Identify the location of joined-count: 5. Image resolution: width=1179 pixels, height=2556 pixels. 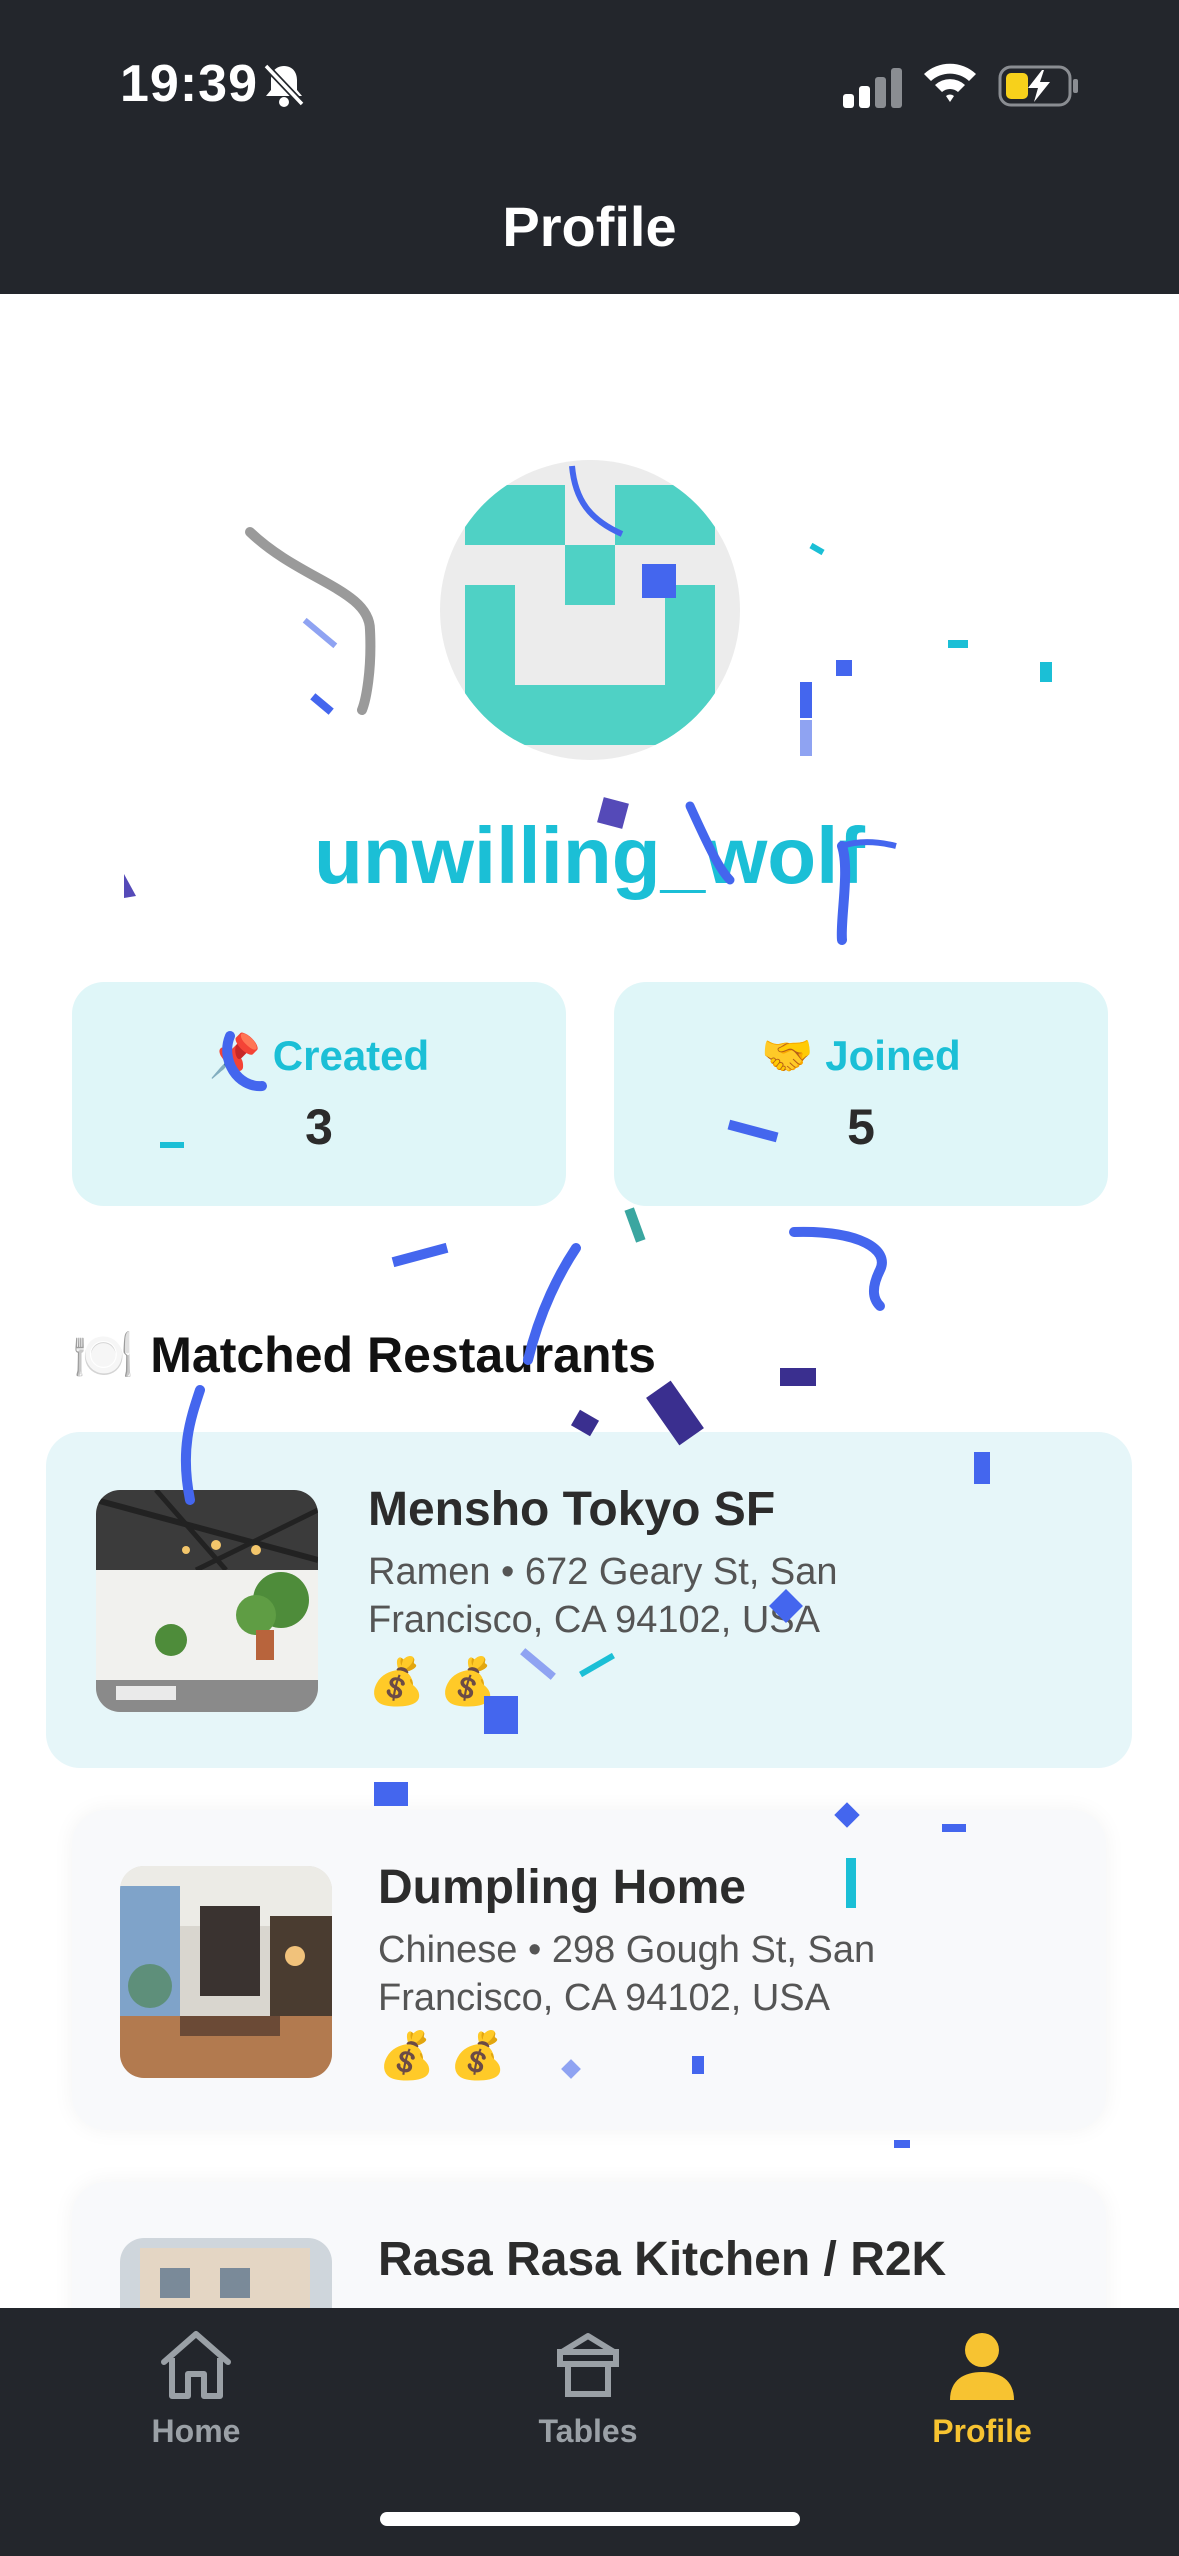
(861, 1127).